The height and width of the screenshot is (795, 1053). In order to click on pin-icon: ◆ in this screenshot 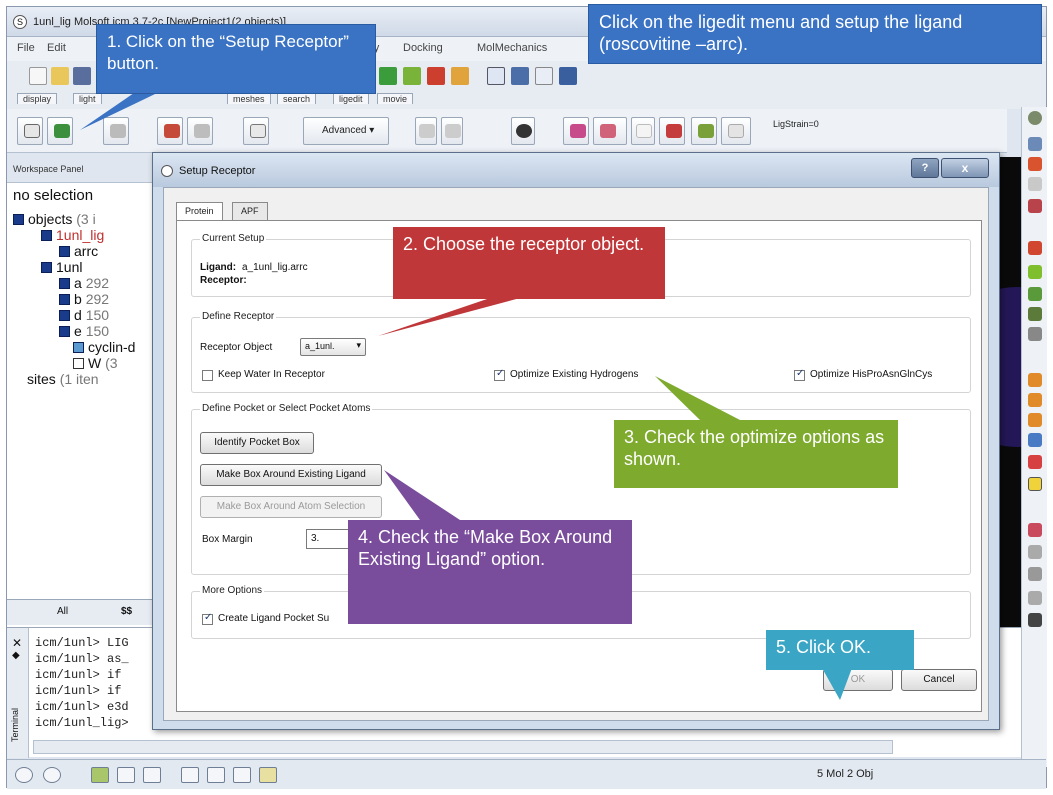, I will do `click(16, 655)`.